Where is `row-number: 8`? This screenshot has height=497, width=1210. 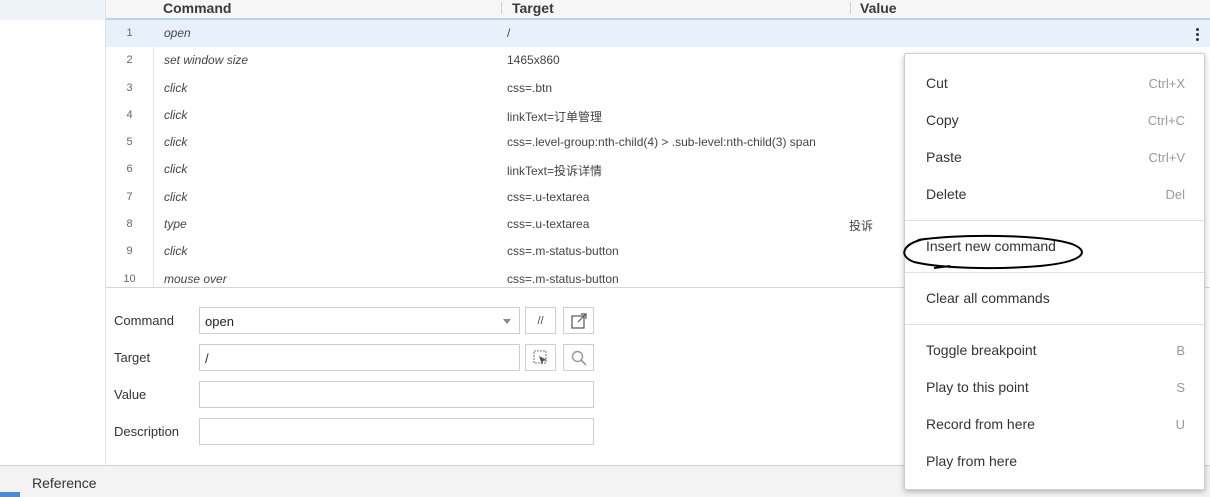
row-number: 8 is located at coordinates (129, 224).